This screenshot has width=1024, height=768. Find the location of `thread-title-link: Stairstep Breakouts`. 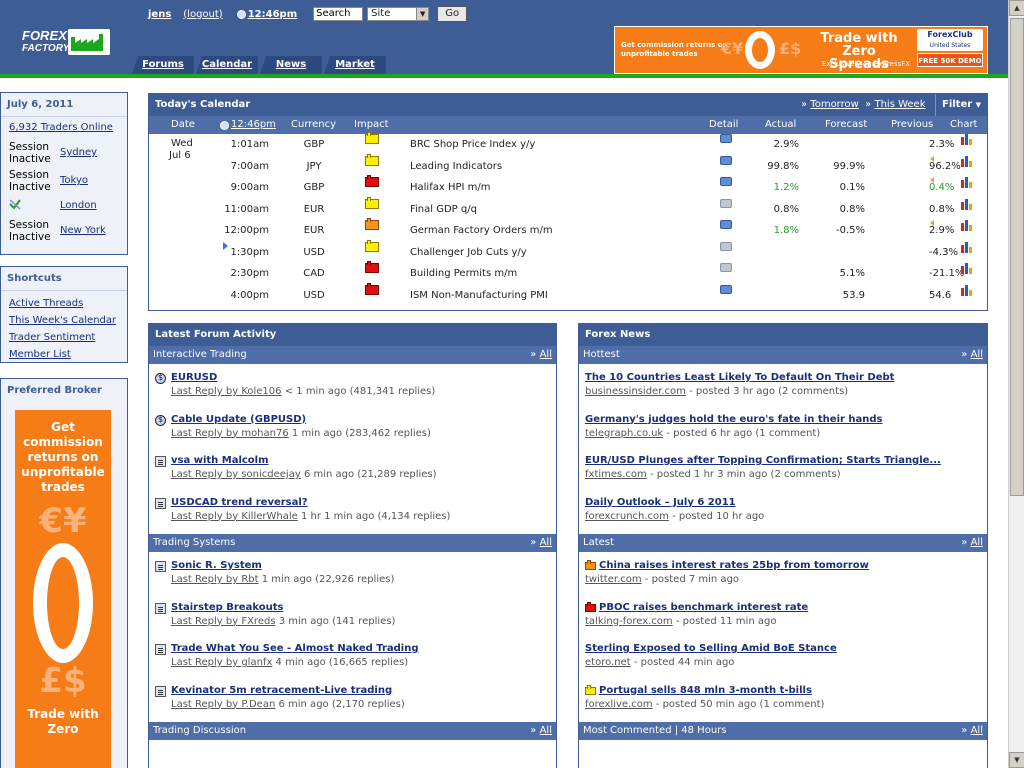

thread-title-link: Stairstep Breakouts is located at coordinates (363, 608).